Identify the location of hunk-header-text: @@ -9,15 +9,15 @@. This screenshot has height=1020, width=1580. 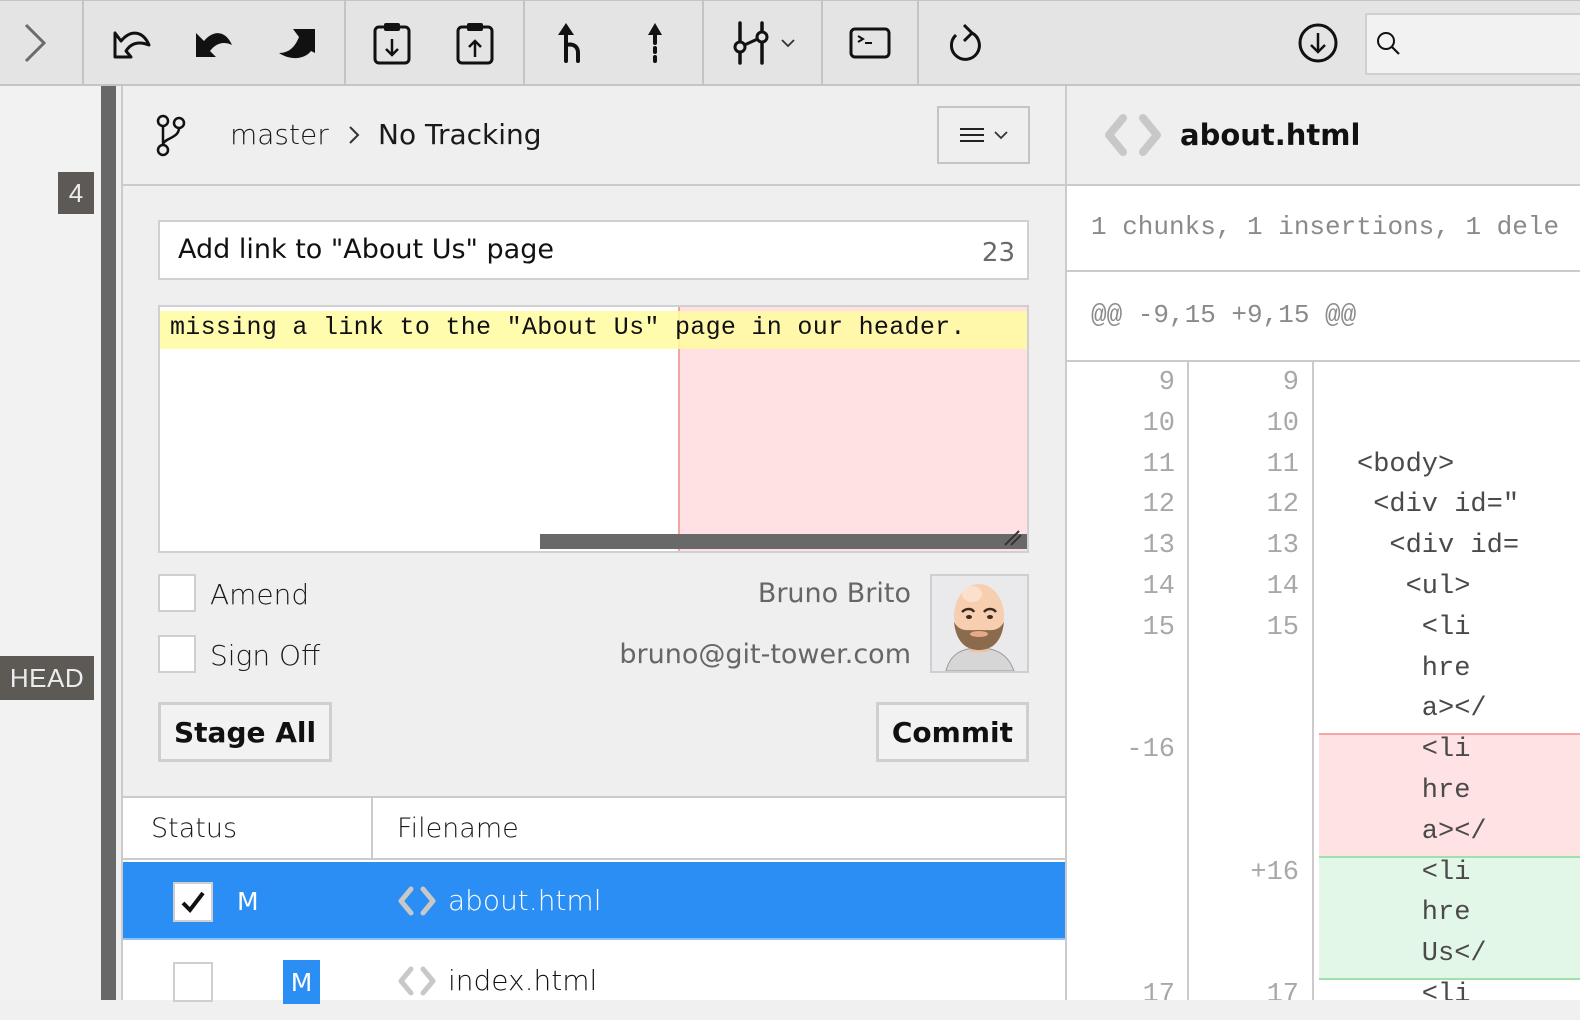
(1224, 315).